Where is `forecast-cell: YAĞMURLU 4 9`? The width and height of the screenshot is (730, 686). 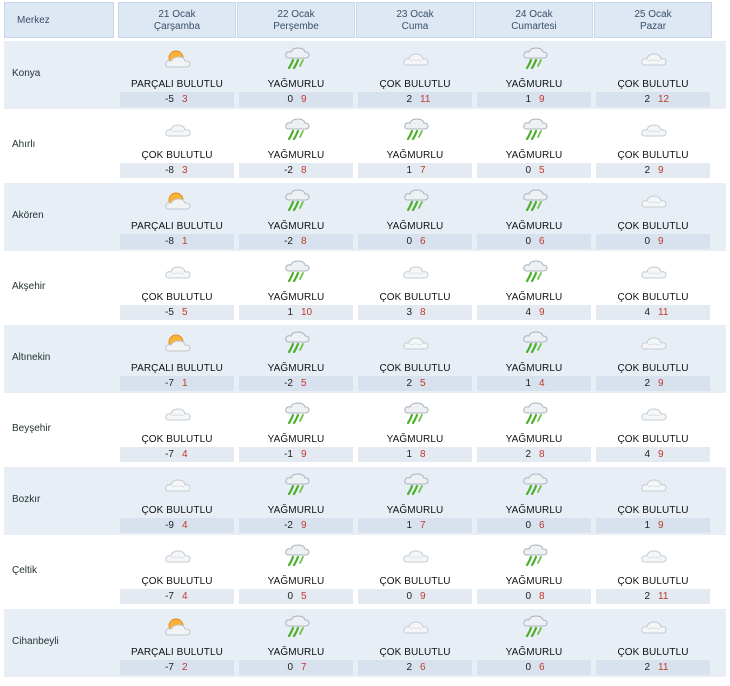 forecast-cell: YAĞMURLU 4 9 is located at coordinates (534, 288).